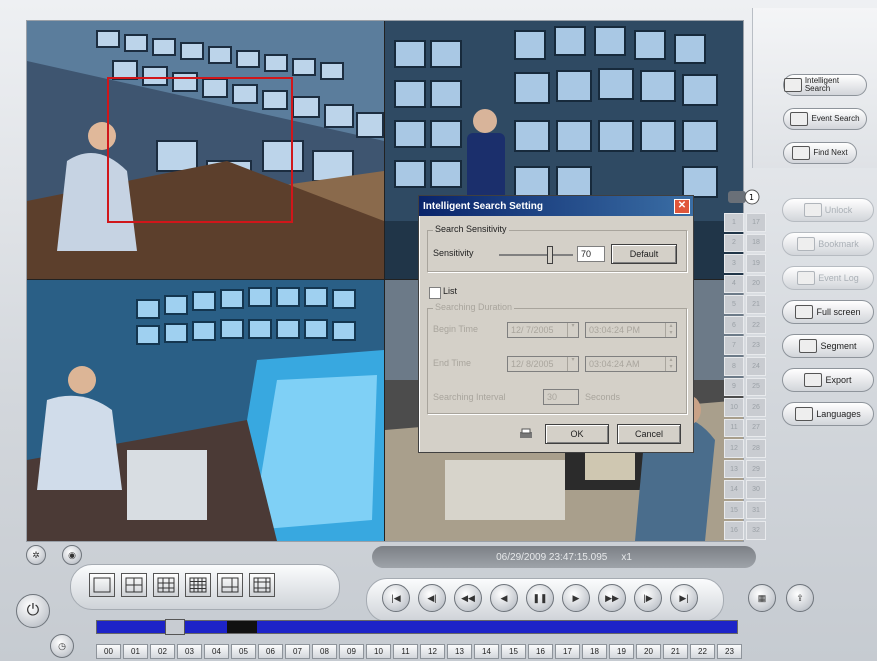 The height and width of the screenshot is (661, 877). I want to click on hour-button: 02, so click(162, 651).